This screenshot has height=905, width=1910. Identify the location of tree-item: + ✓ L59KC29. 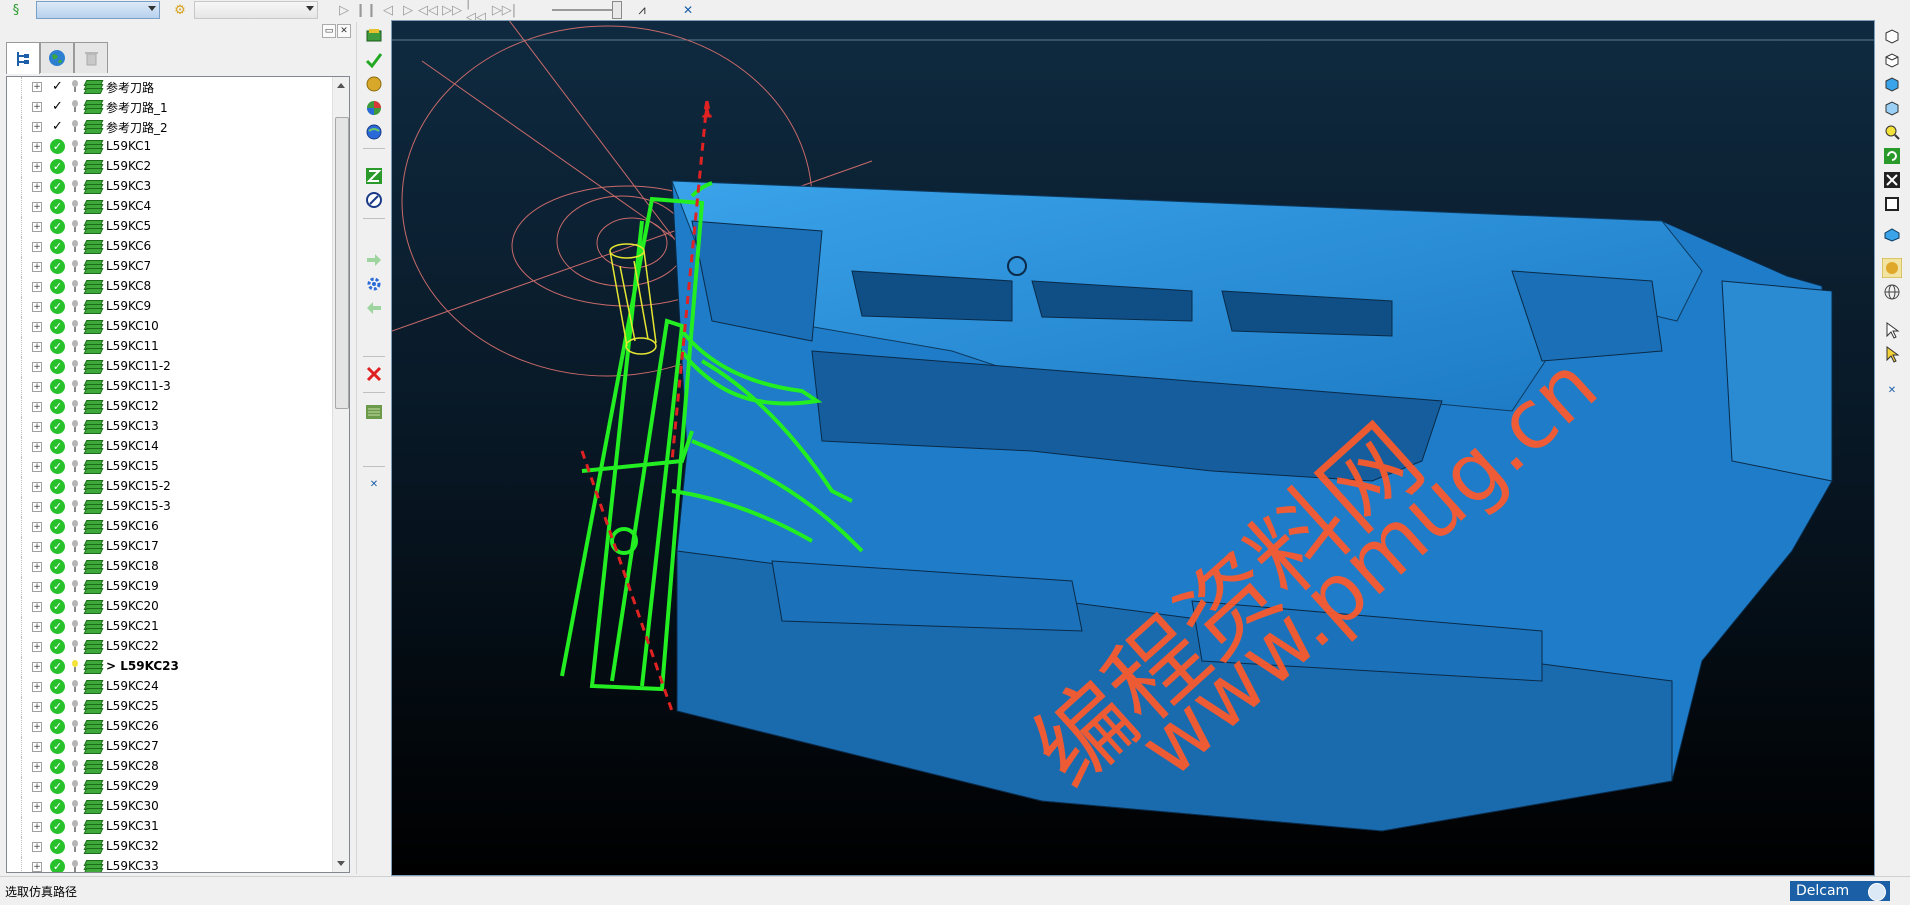
(169, 787).